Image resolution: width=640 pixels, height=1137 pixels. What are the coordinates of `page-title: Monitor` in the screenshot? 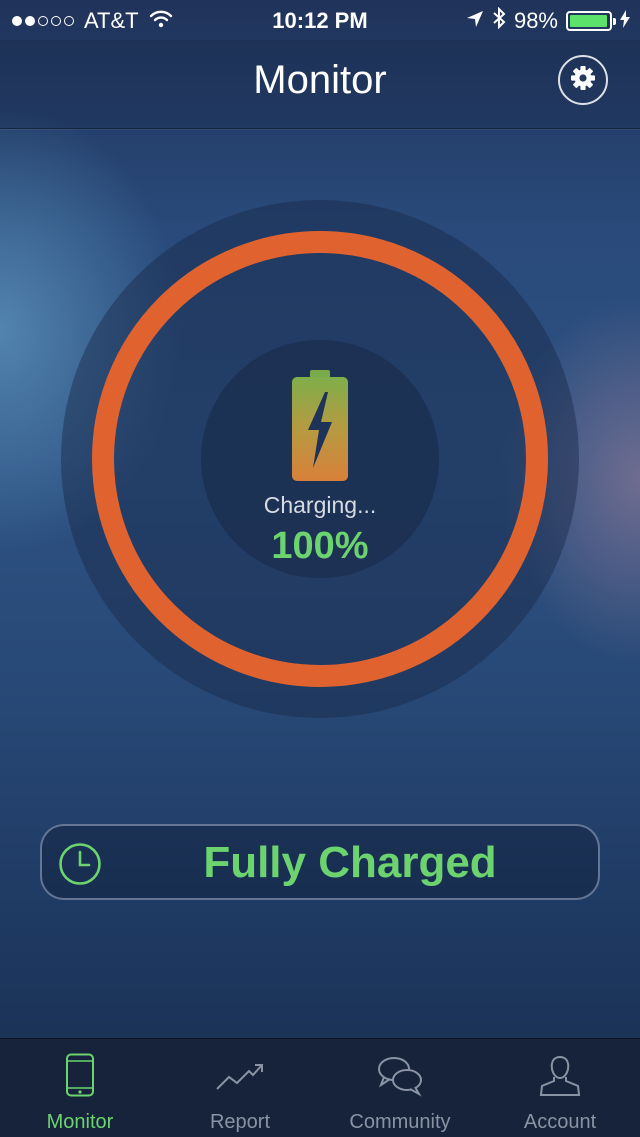 It's located at (320, 80).